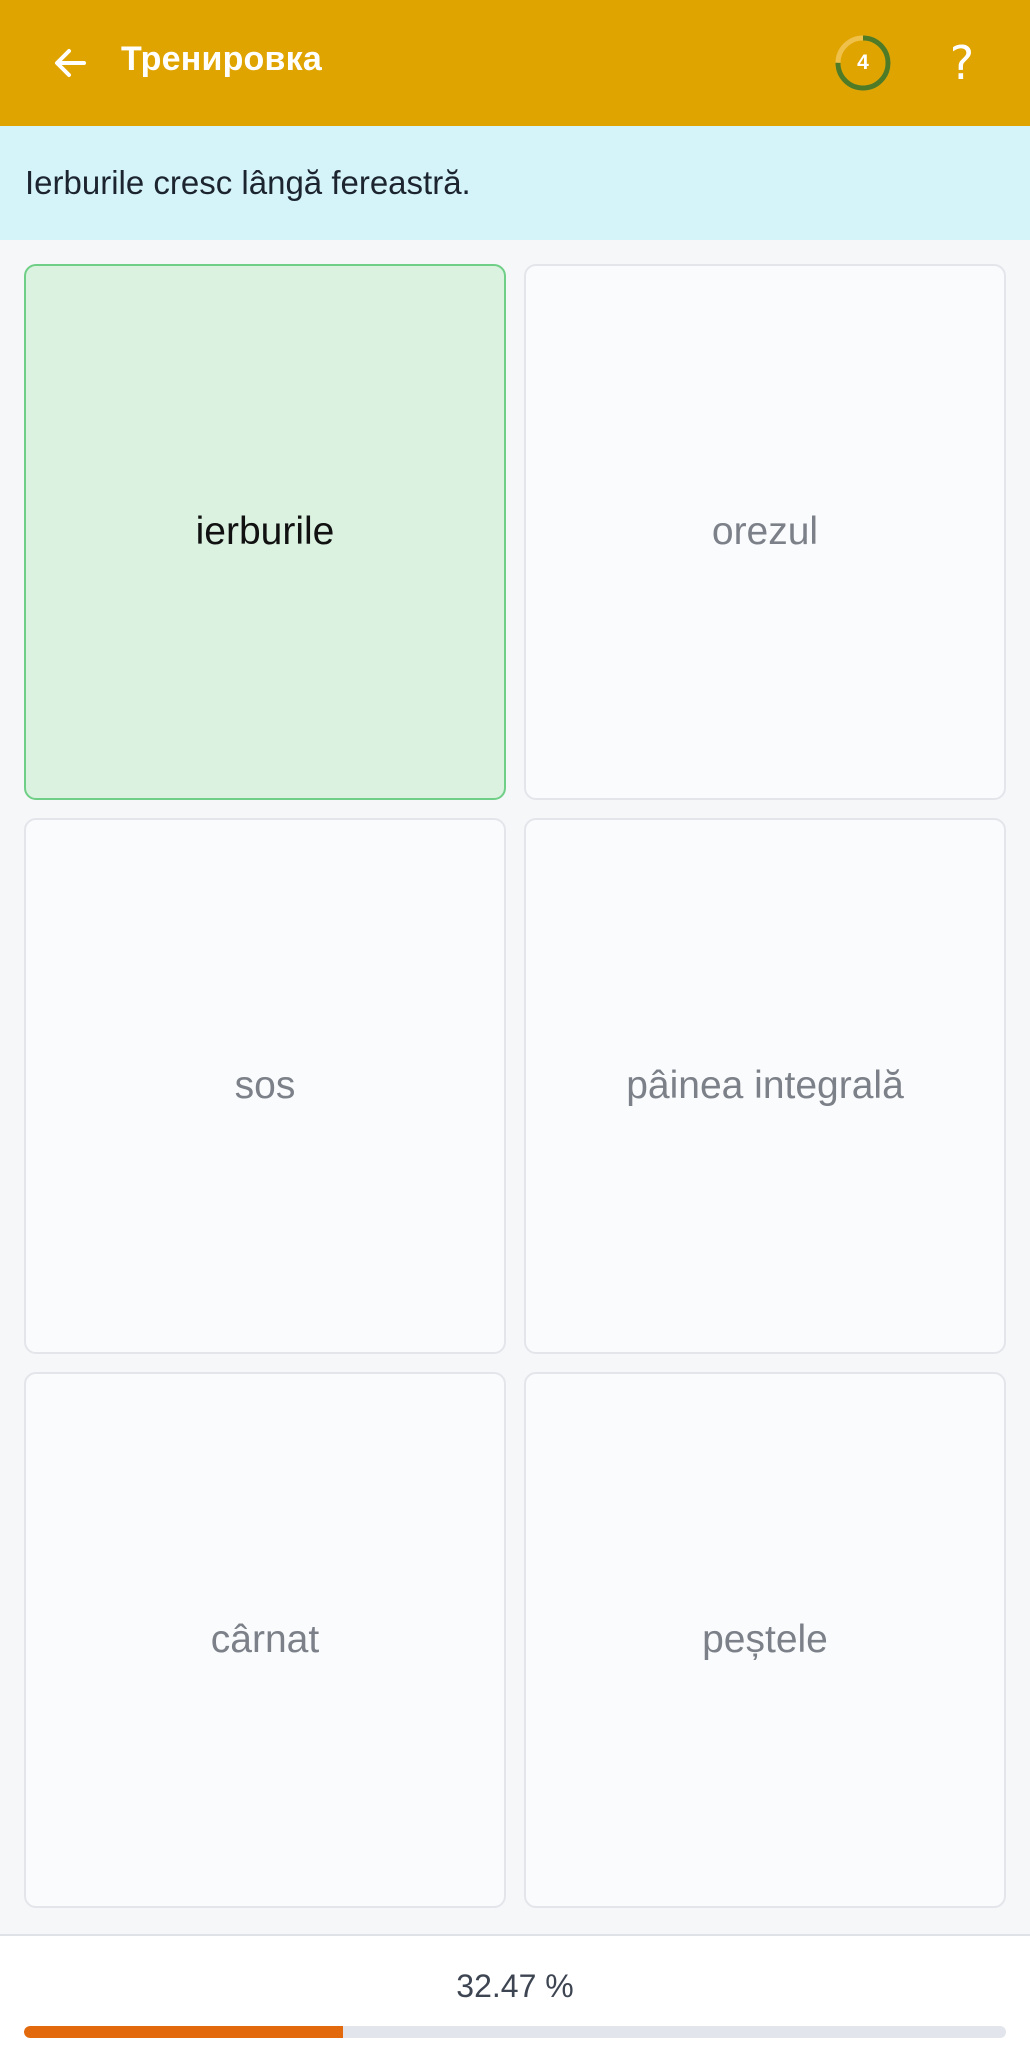 The height and width of the screenshot is (2060, 1030). I want to click on answer-label: pâinea integrală, so click(765, 1085).